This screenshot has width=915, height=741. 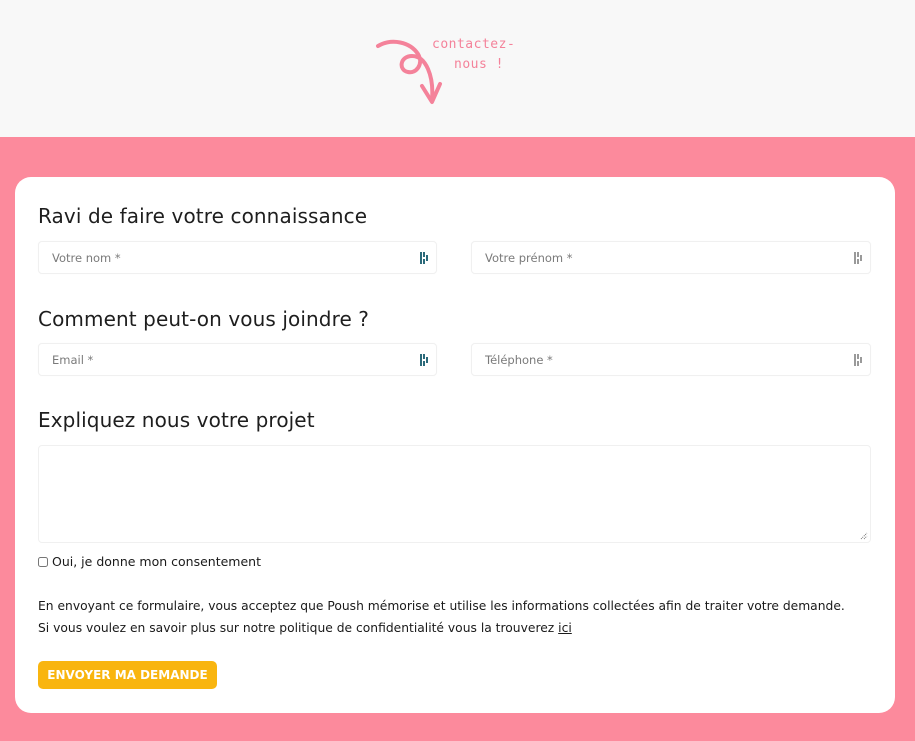 What do you see at coordinates (479, 64) in the screenshot?
I see `doodle-text-line2: nous !` at bounding box center [479, 64].